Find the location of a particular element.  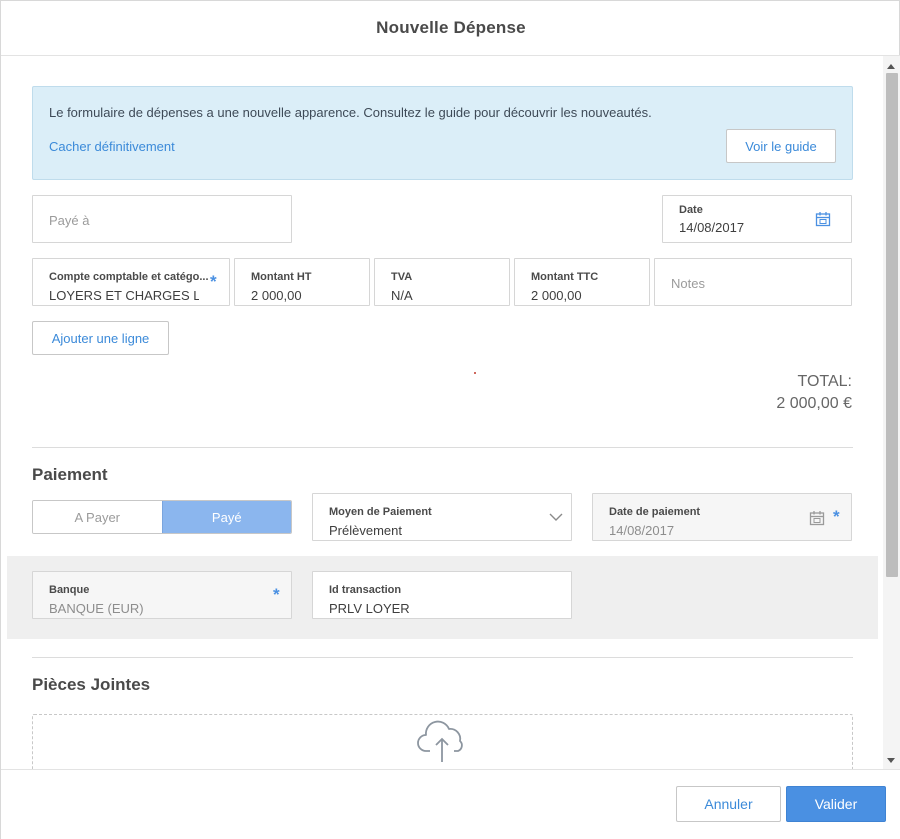

scroll-up-arrow-icon is located at coordinates (891, 66).